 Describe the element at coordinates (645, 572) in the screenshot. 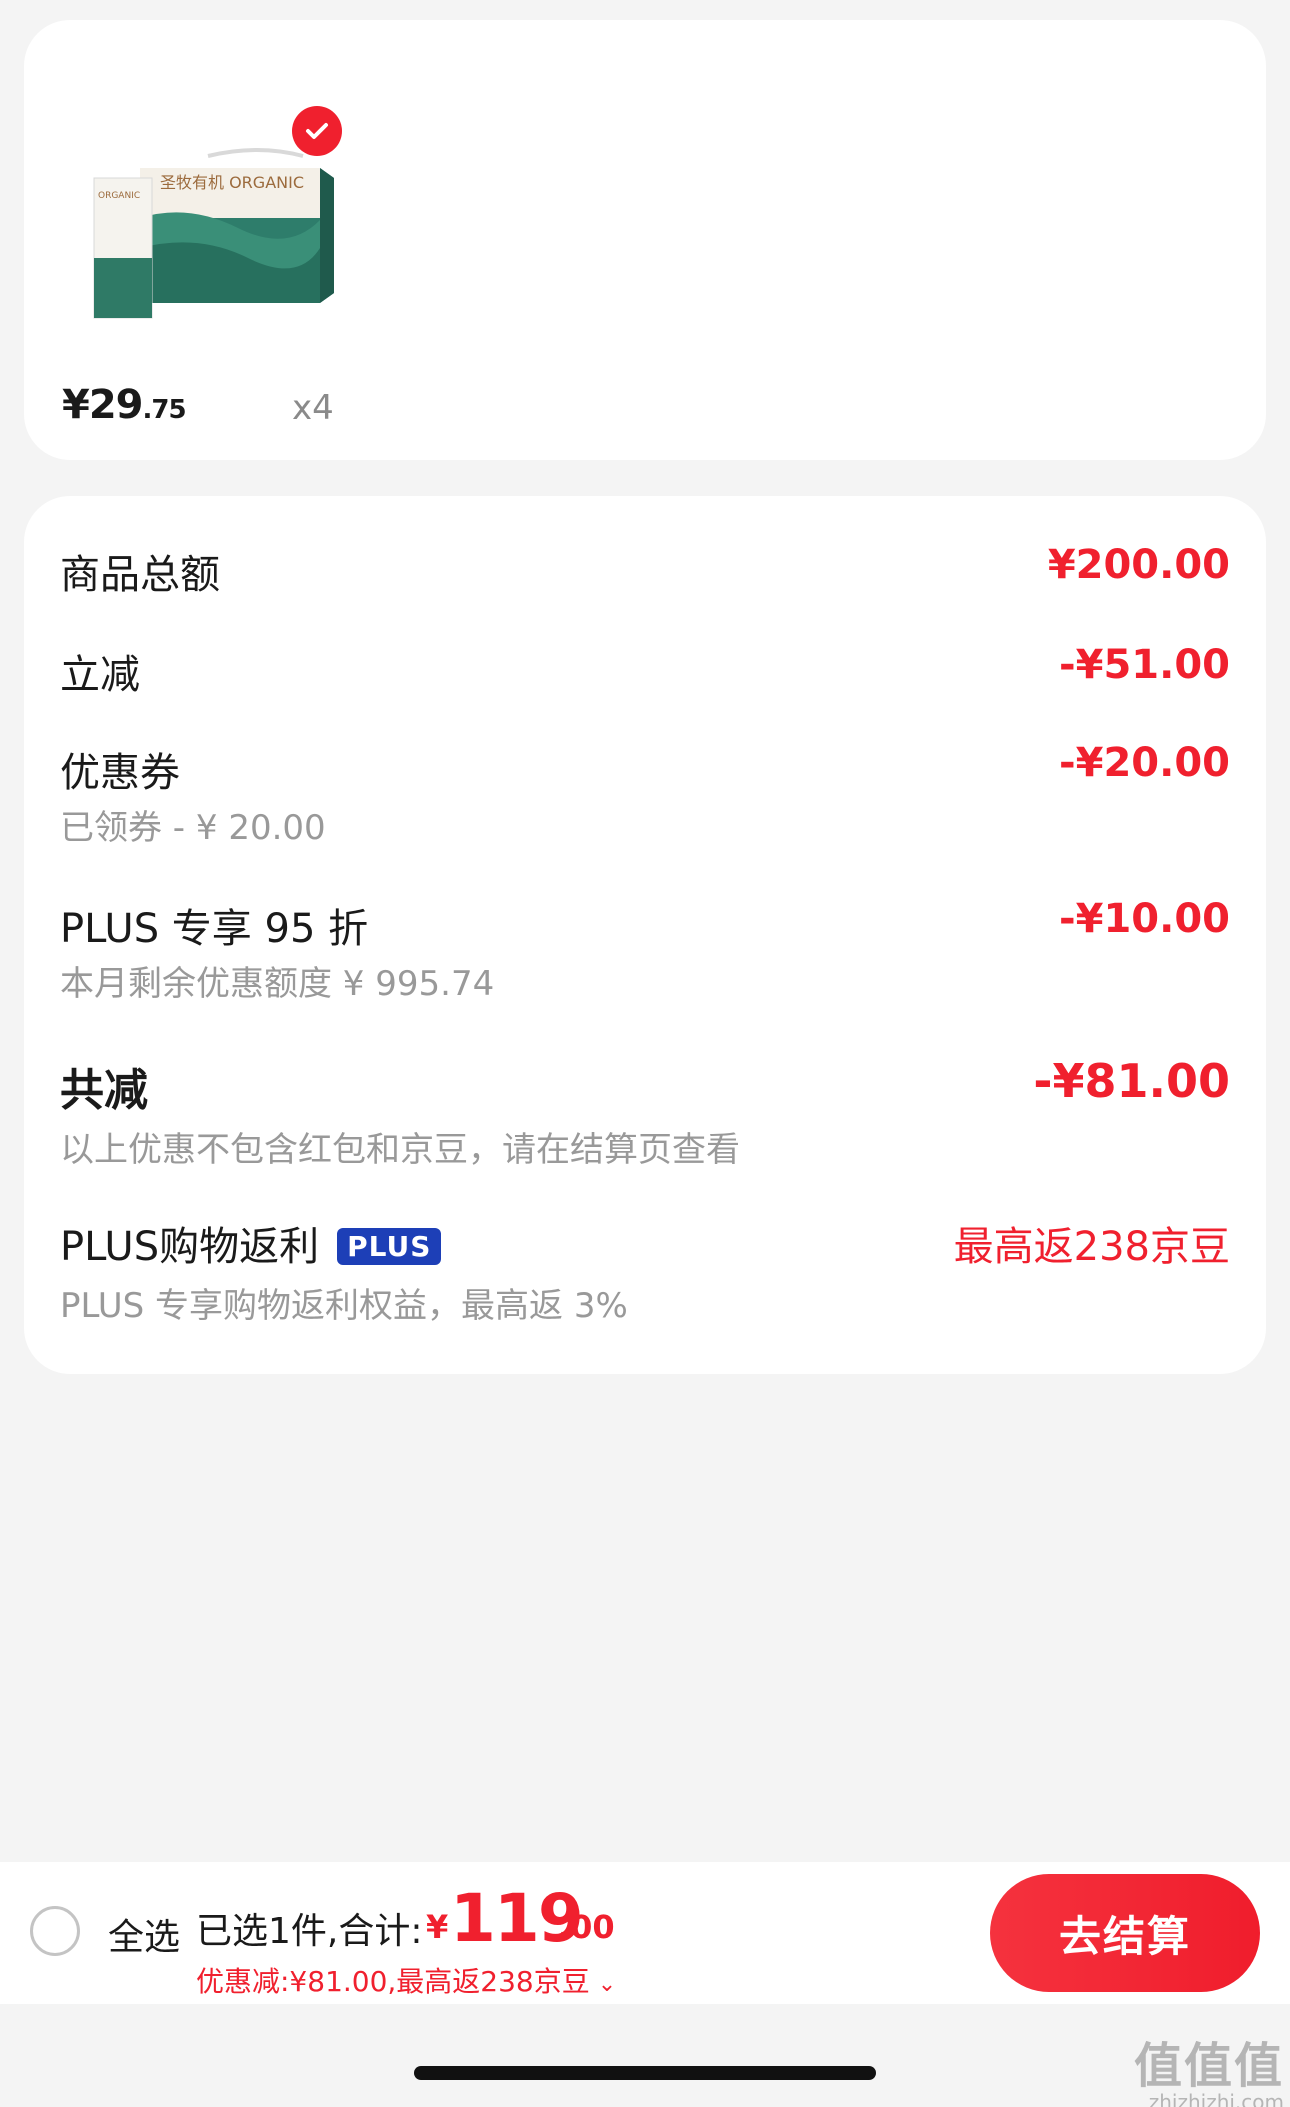

I see `goods-total-row: 商品总额 ¥200.00` at that location.